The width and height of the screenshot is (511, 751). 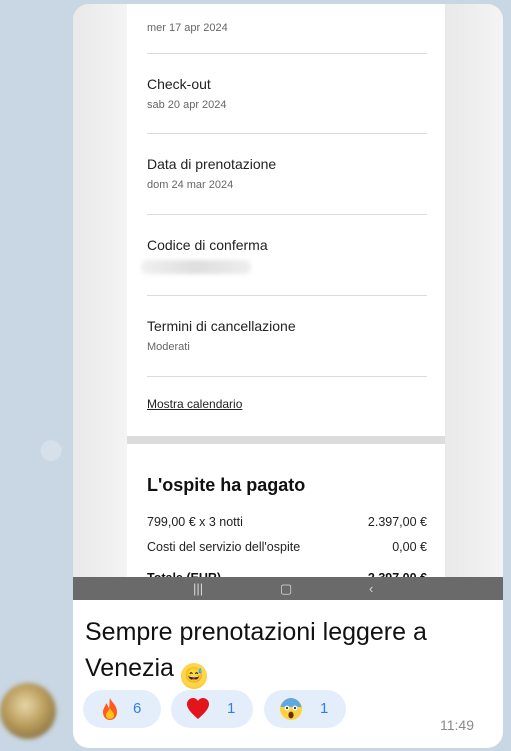 I want to click on message-timestamp: 11:49, so click(x=457, y=725).